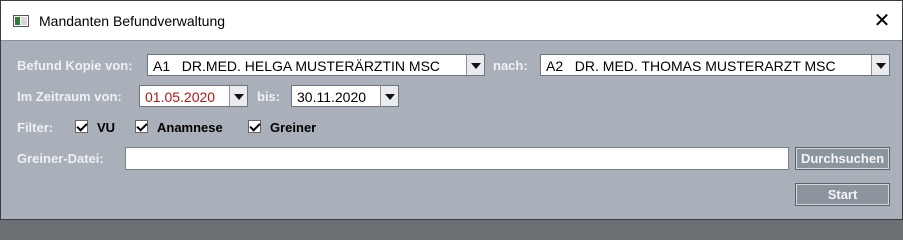  I want to click on filter-label: Filter:, so click(35, 127).